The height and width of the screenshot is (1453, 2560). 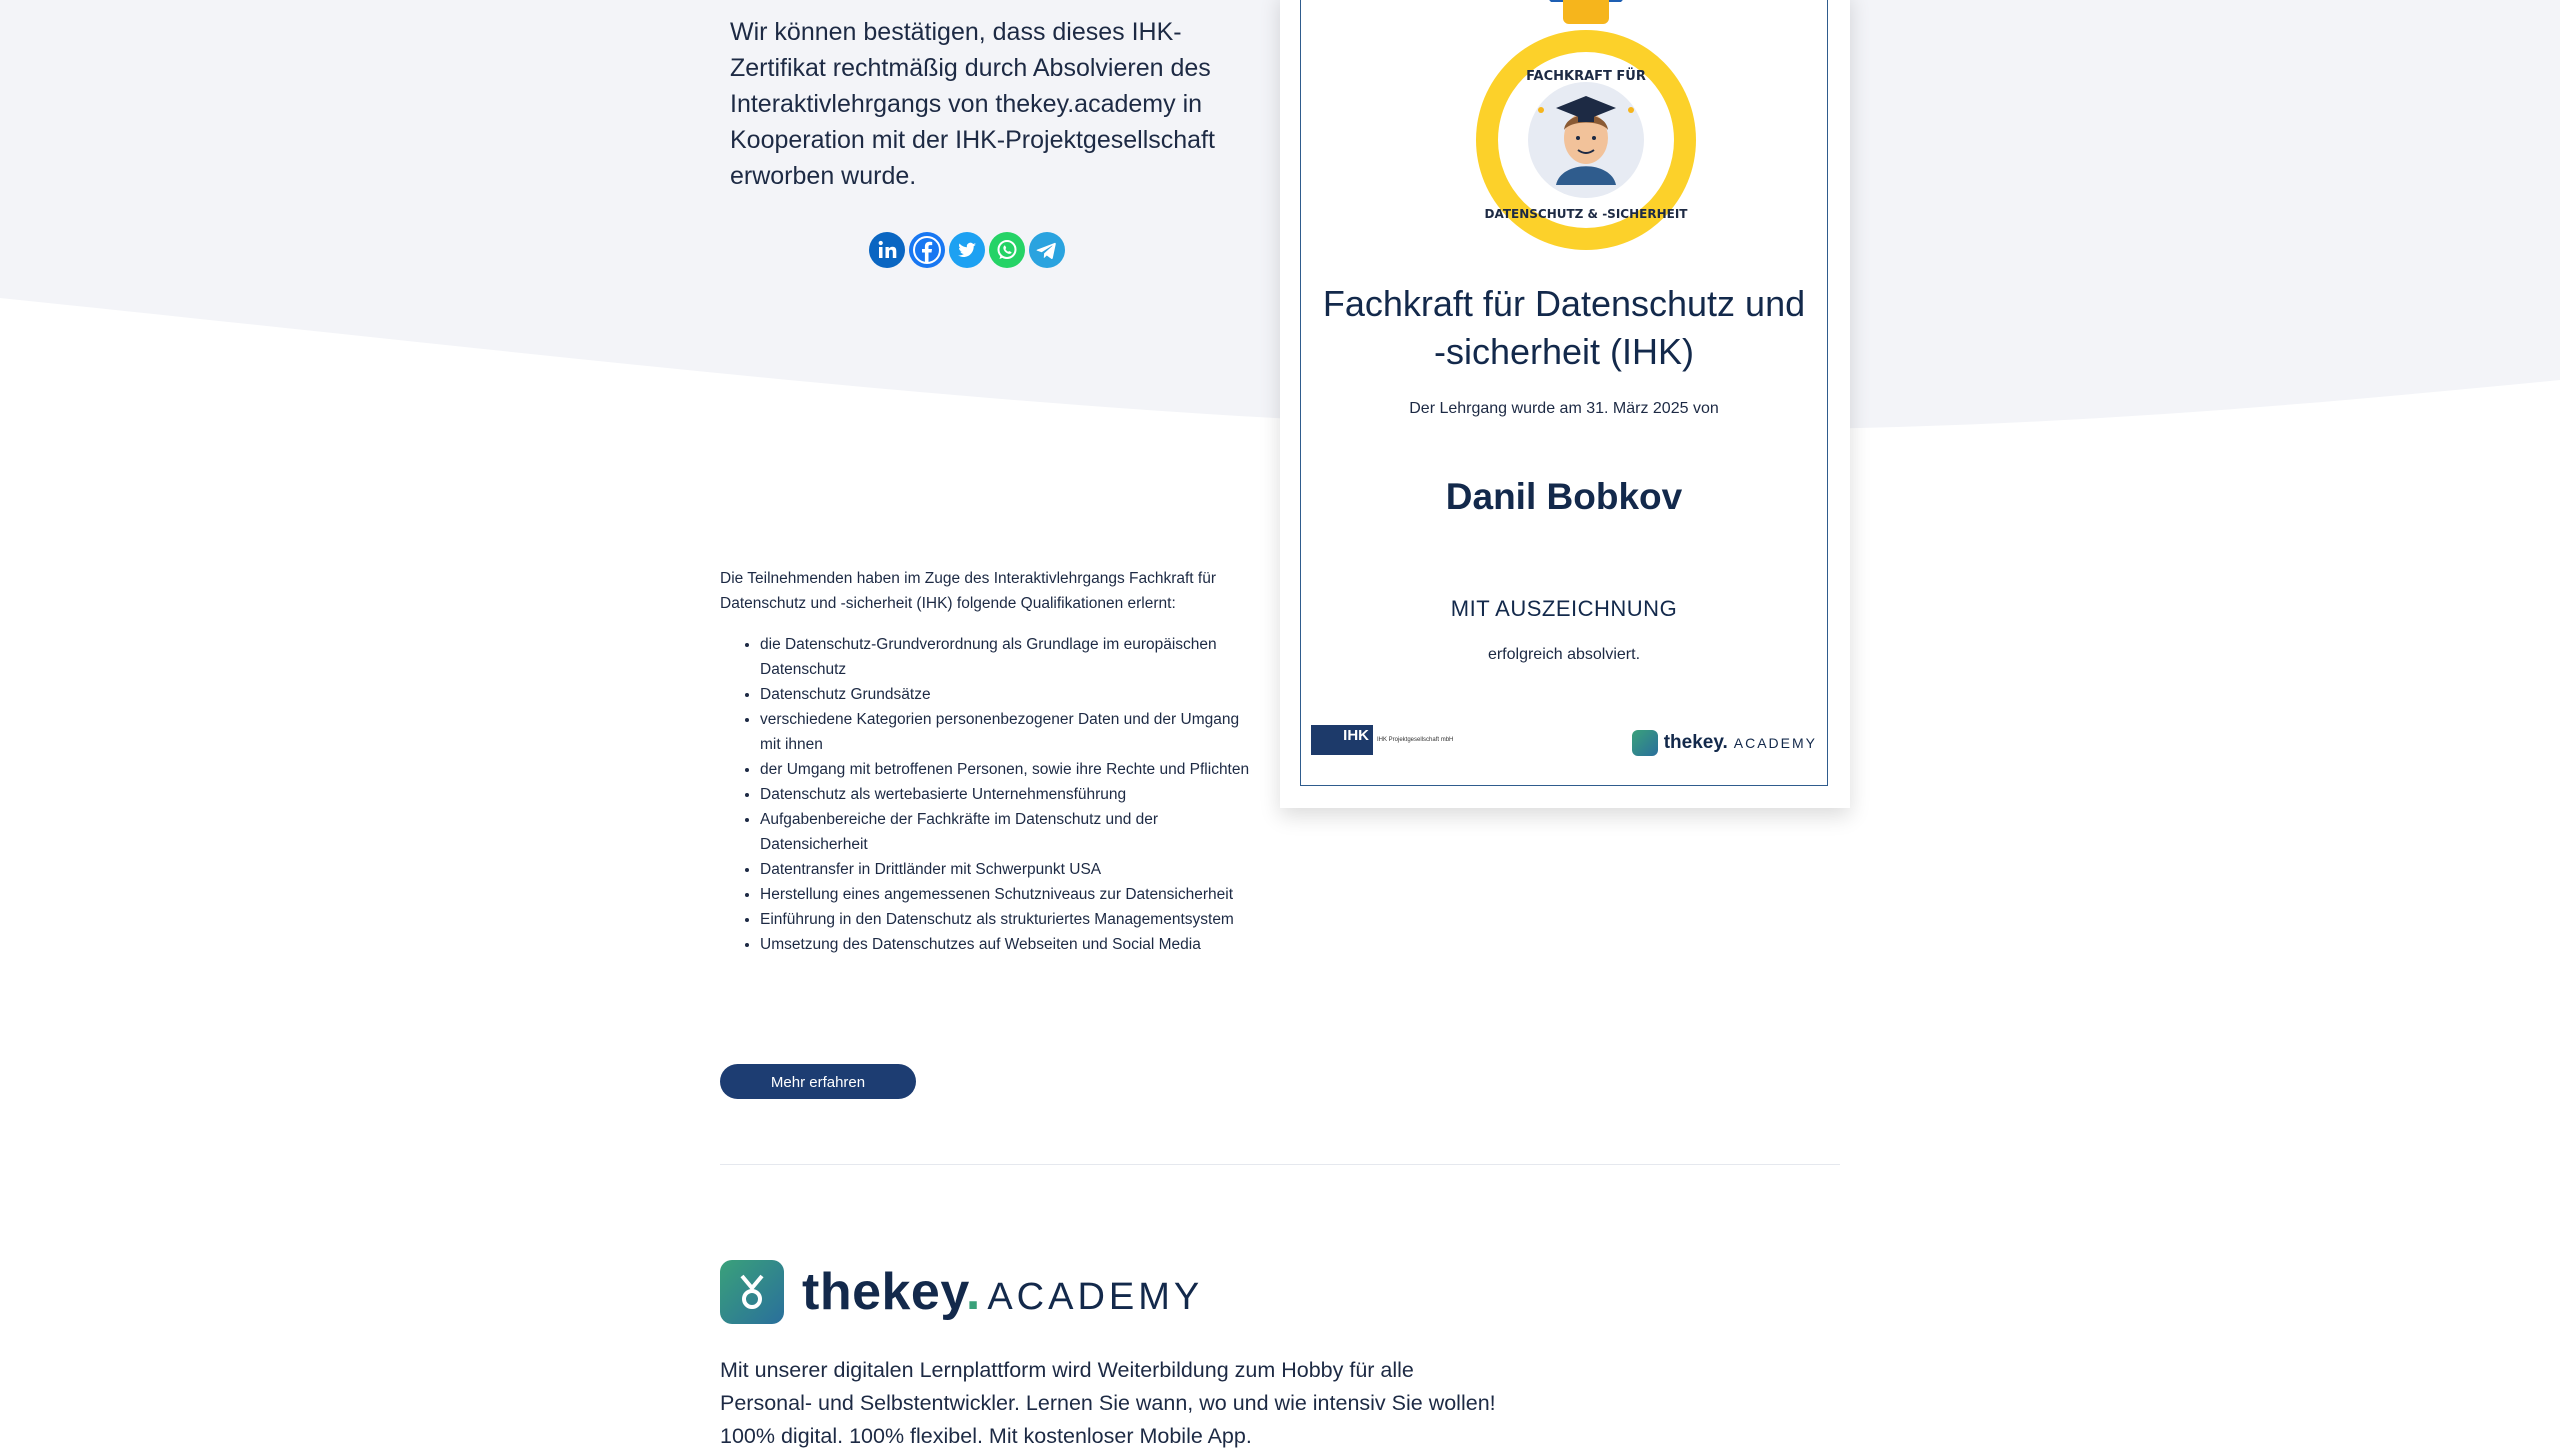 I want to click on twitter-share-button, so click(x=967, y=250).